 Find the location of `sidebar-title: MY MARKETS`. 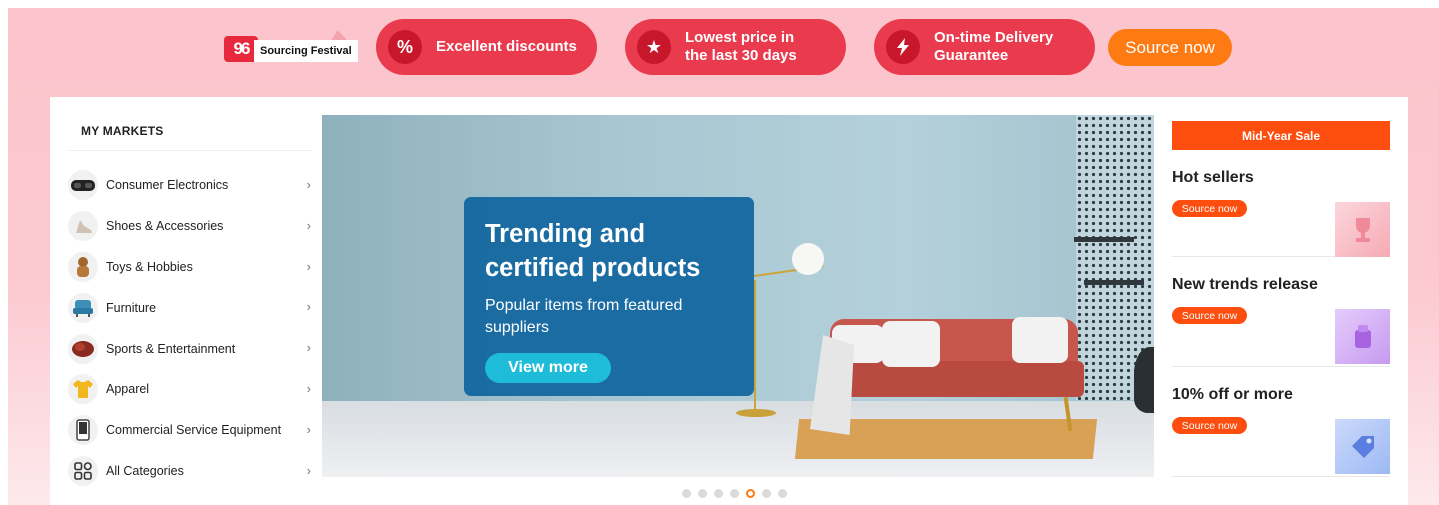

sidebar-title: MY MARKETS is located at coordinates (122, 131).